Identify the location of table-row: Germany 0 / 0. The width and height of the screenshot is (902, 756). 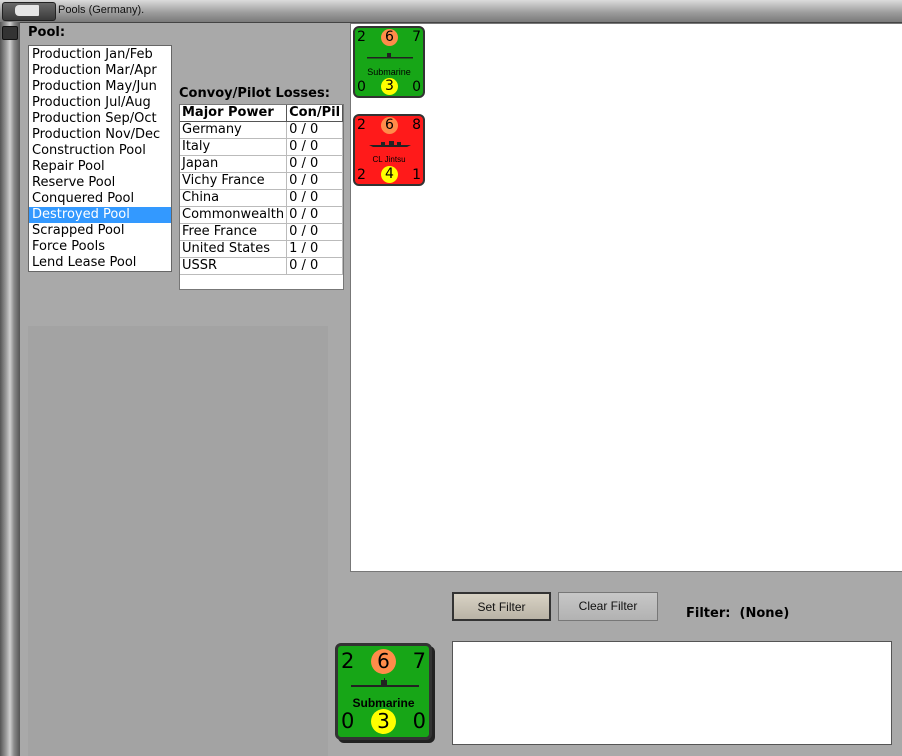
(261, 130).